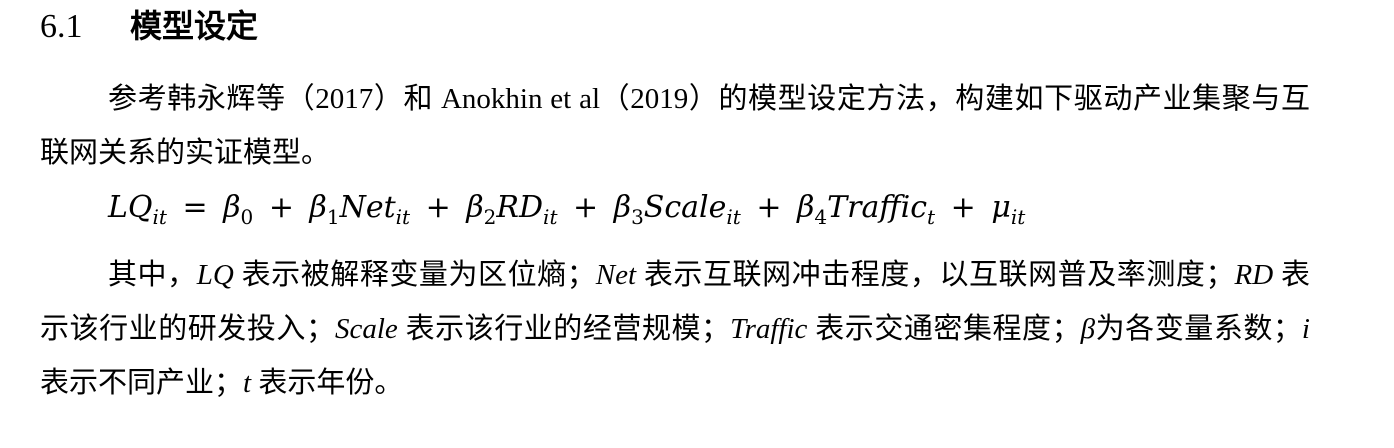 Image resolution: width=1394 pixels, height=448 pixels. Describe the element at coordinates (637, 217) in the screenshot. I see `eq-beta3-sub: 3` at that location.